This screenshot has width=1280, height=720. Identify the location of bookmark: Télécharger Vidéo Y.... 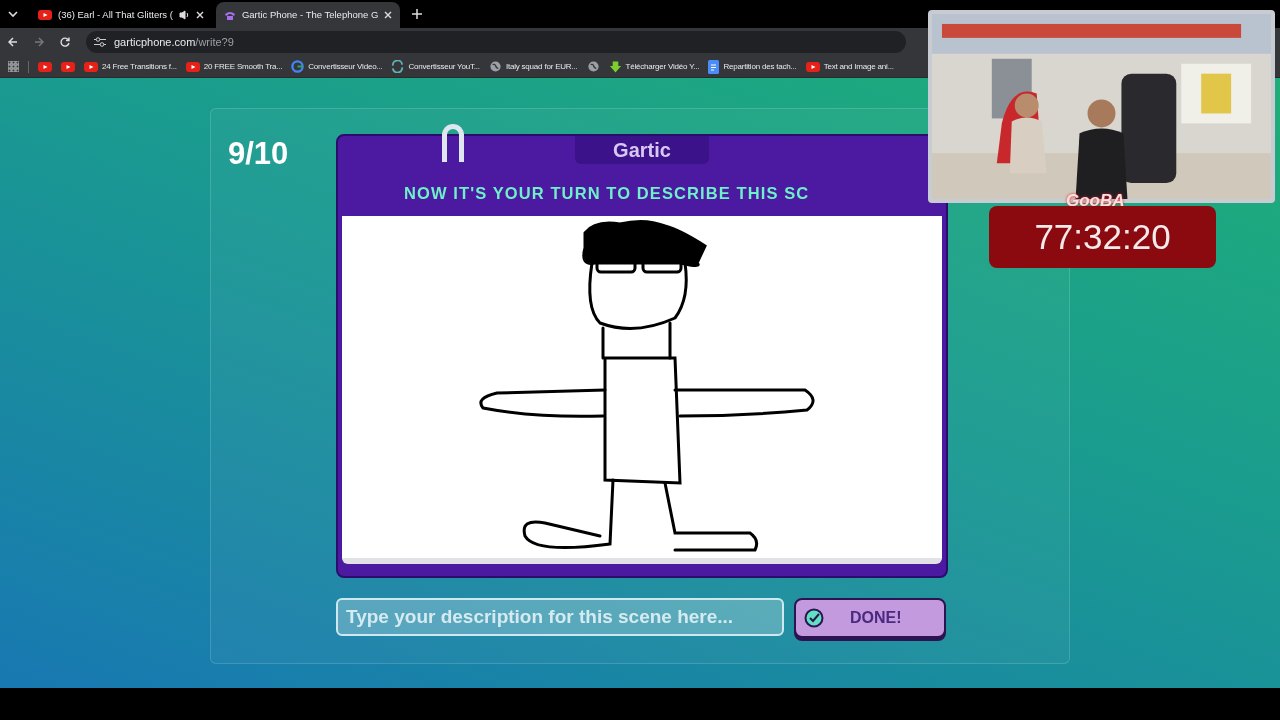
(654, 66).